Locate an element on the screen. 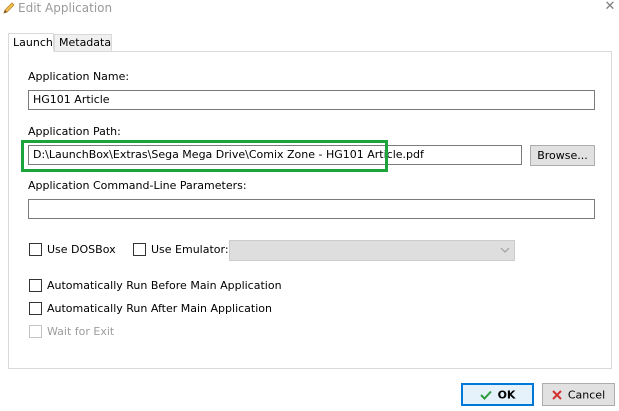 The height and width of the screenshot is (411, 619). cancel-button: Cancel is located at coordinates (578, 394).